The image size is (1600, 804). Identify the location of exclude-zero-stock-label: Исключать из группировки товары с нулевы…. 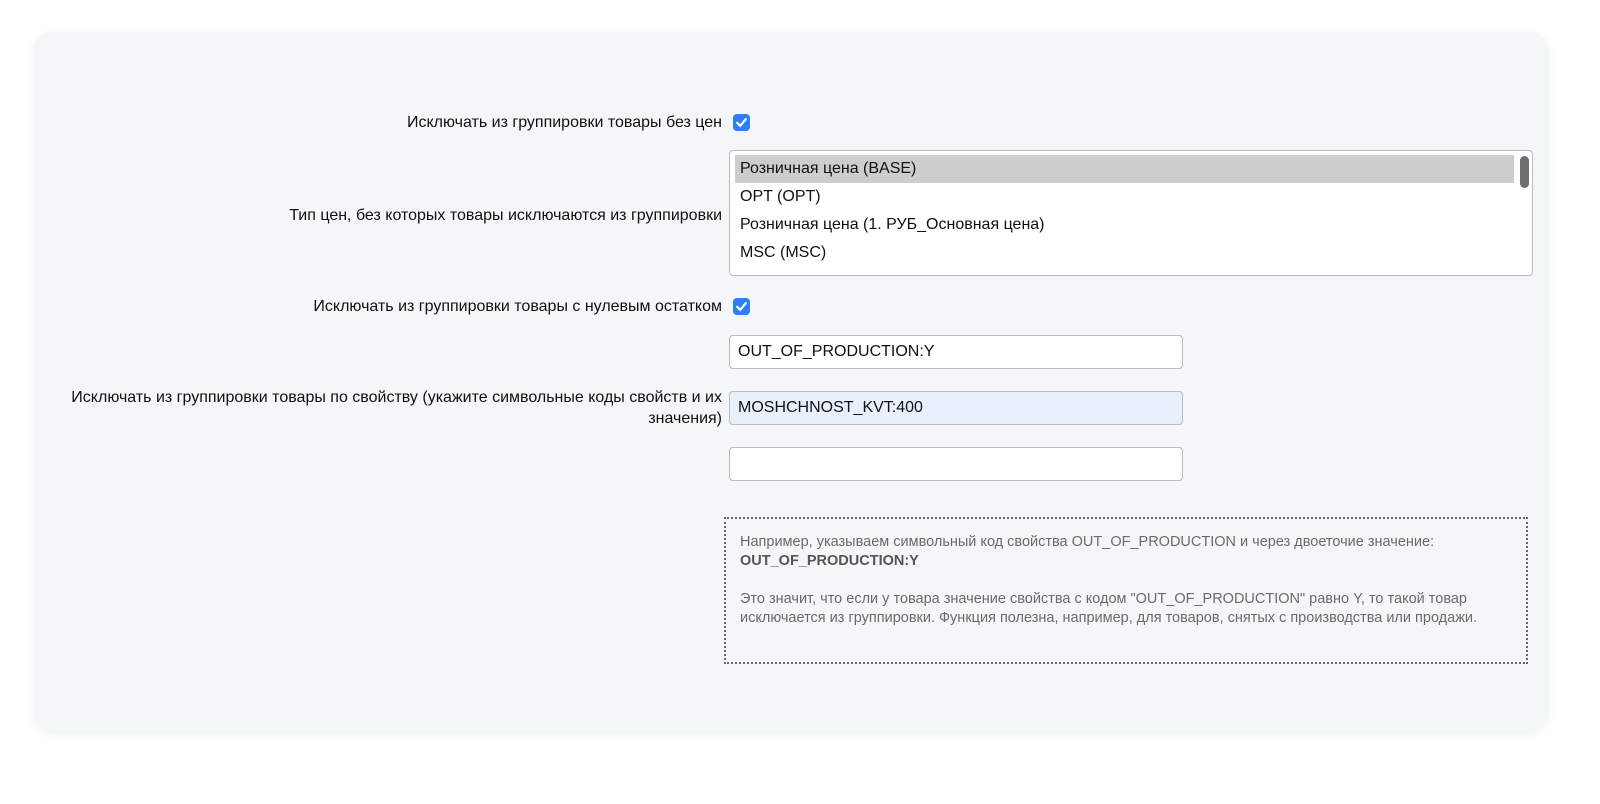
(517, 306).